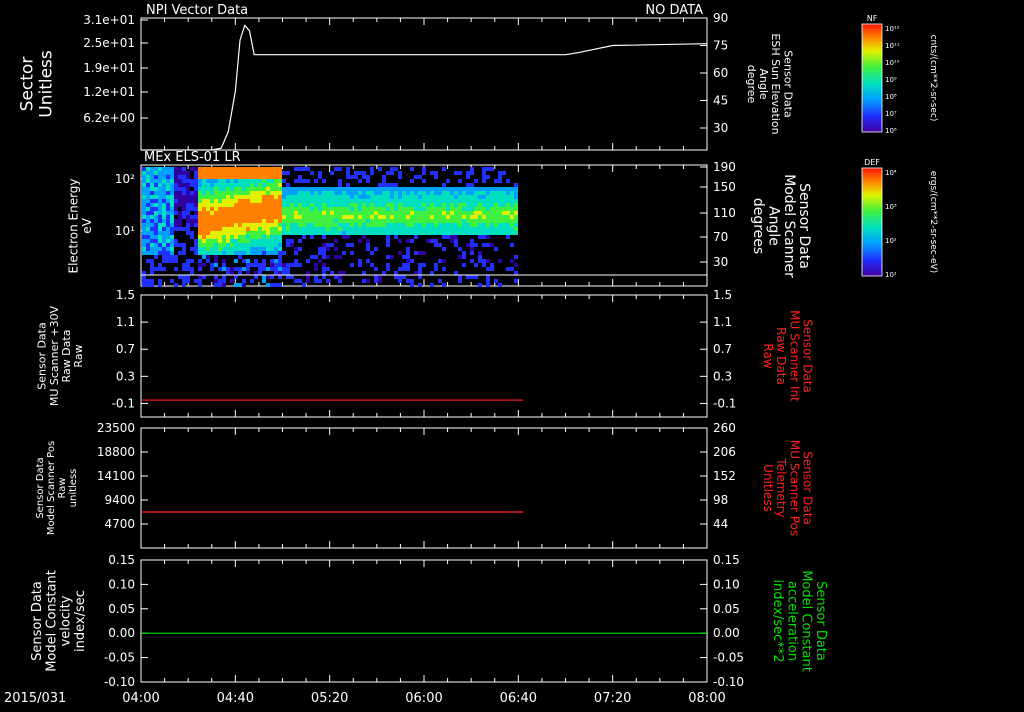 The image size is (1024, 712). Describe the element at coordinates (728, 658) in the screenshot. I see `y-tick-label-right: -0.05` at that location.